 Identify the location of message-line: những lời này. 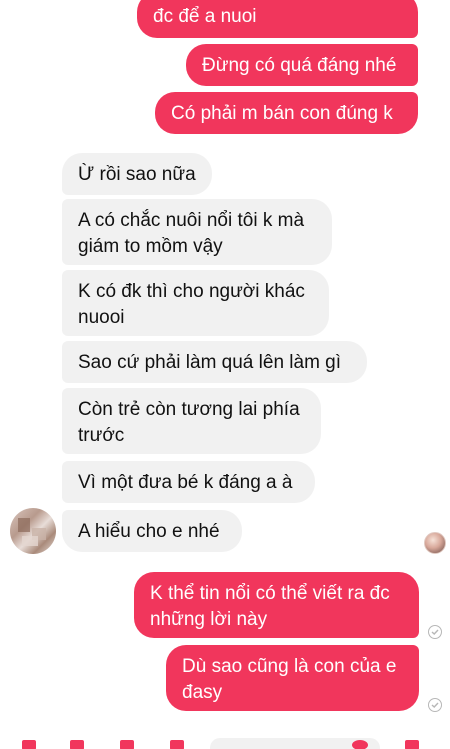
(209, 619).